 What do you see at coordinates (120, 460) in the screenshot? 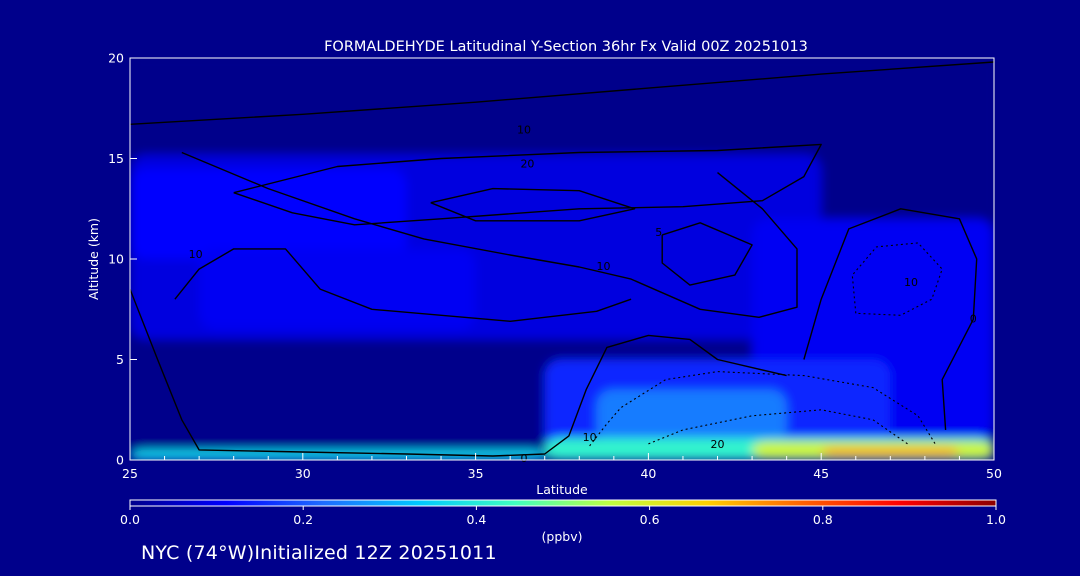
I see `y-tick-label: 0` at bounding box center [120, 460].